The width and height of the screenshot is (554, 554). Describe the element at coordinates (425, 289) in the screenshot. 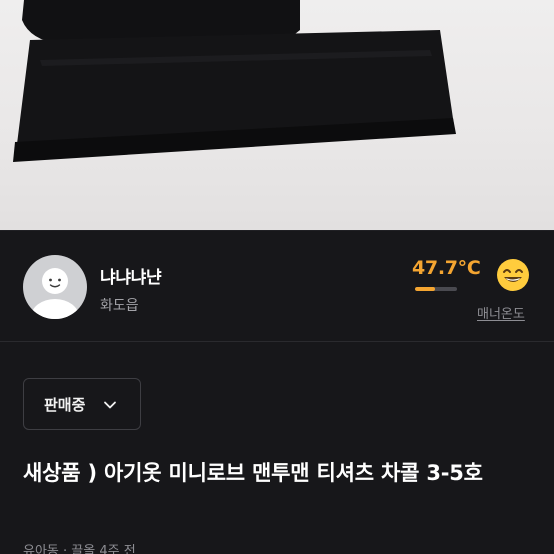

I see `manner-temperature-fill` at that location.